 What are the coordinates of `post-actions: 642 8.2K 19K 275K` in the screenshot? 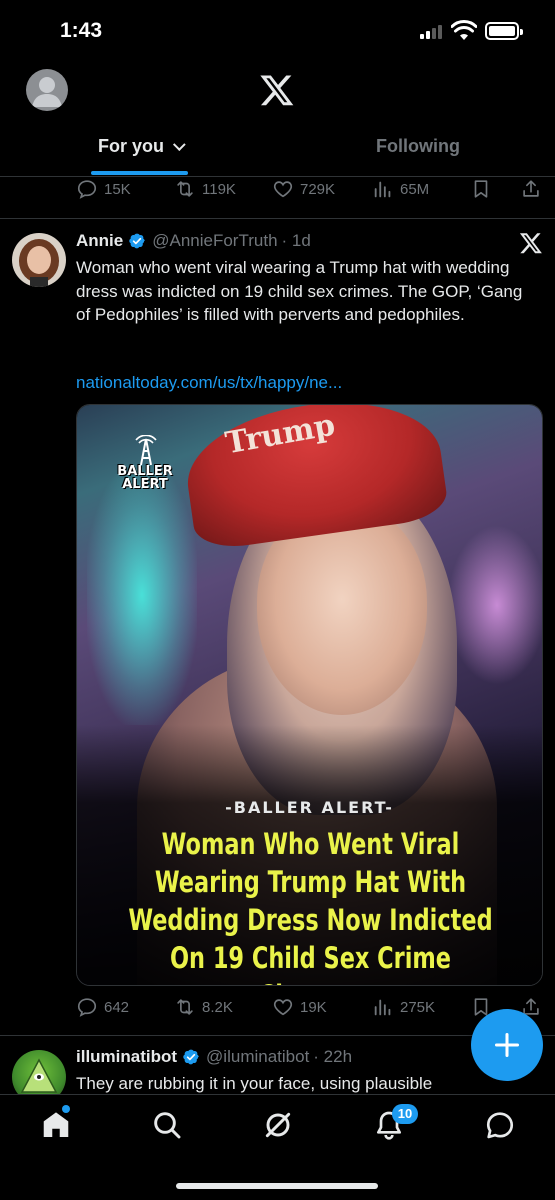 It's located at (311, 1007).